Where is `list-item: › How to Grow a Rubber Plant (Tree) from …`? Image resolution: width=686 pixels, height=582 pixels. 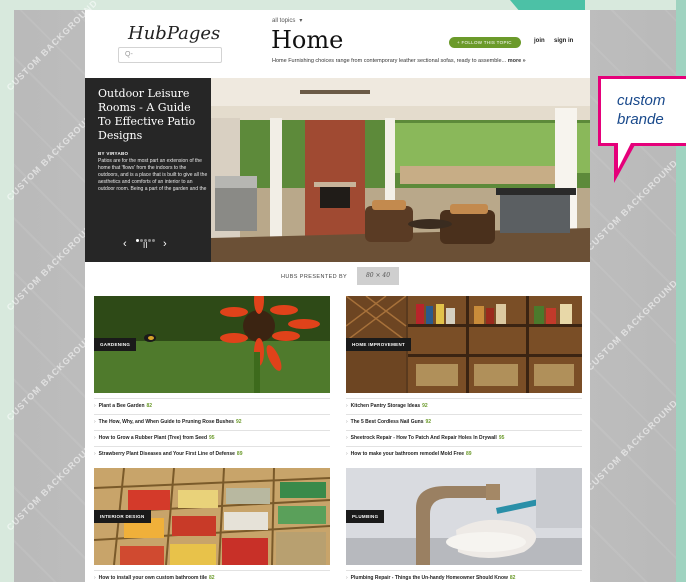
list-item: › How to Grow a Rubber Plant (Tree) from … is located at coordinates (212, 438).